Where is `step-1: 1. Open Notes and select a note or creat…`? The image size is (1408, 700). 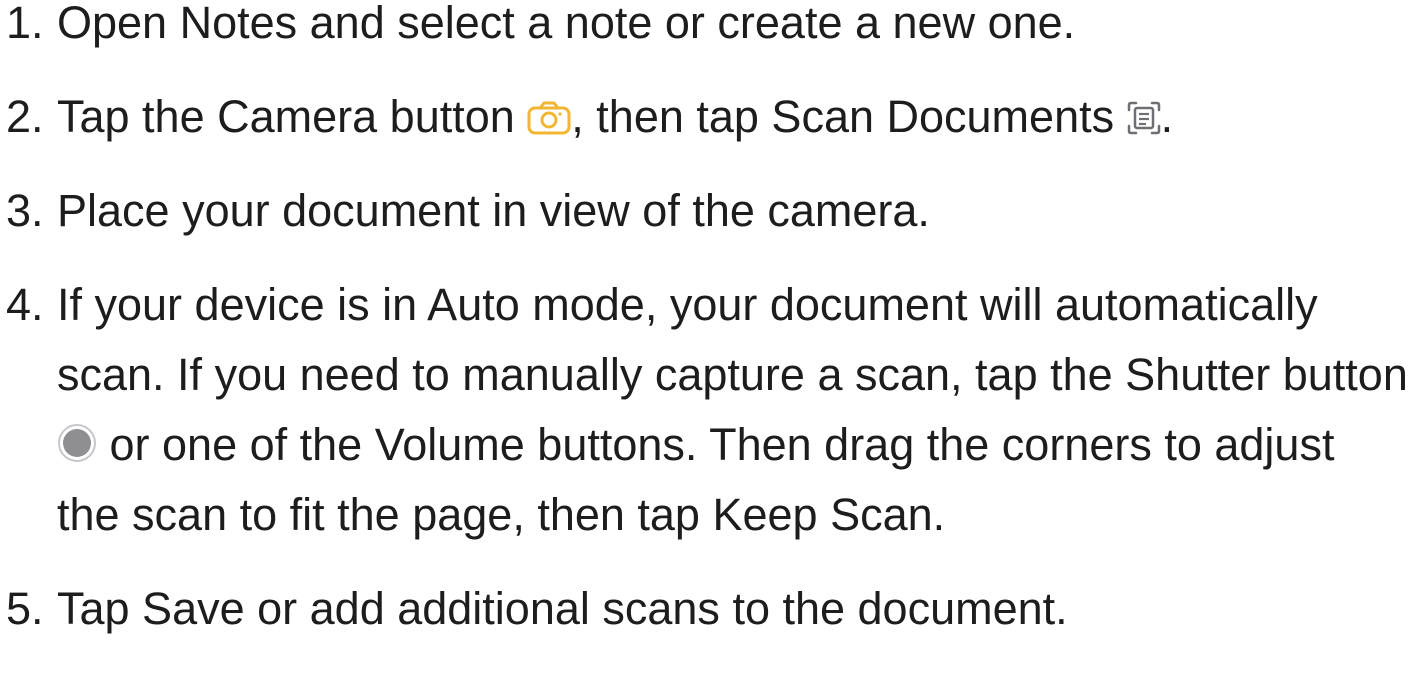
step-1: 1. Open Notes and select a note or creat… is located at coordinates (704, 29).